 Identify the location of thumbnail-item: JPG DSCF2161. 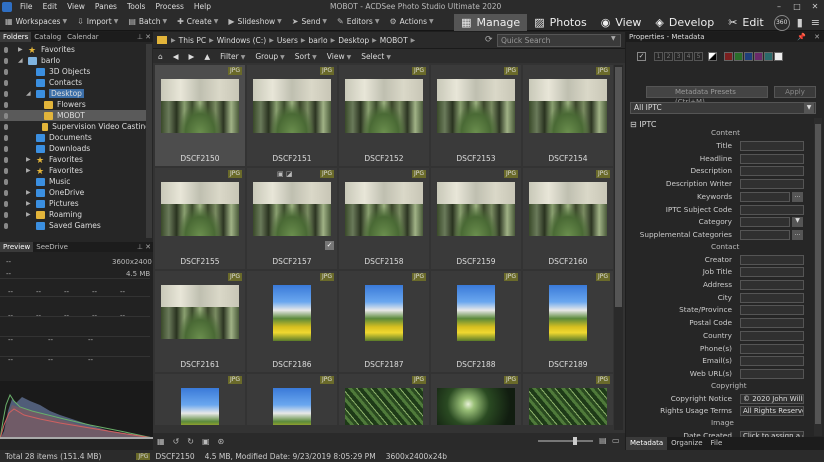
(200, 321).